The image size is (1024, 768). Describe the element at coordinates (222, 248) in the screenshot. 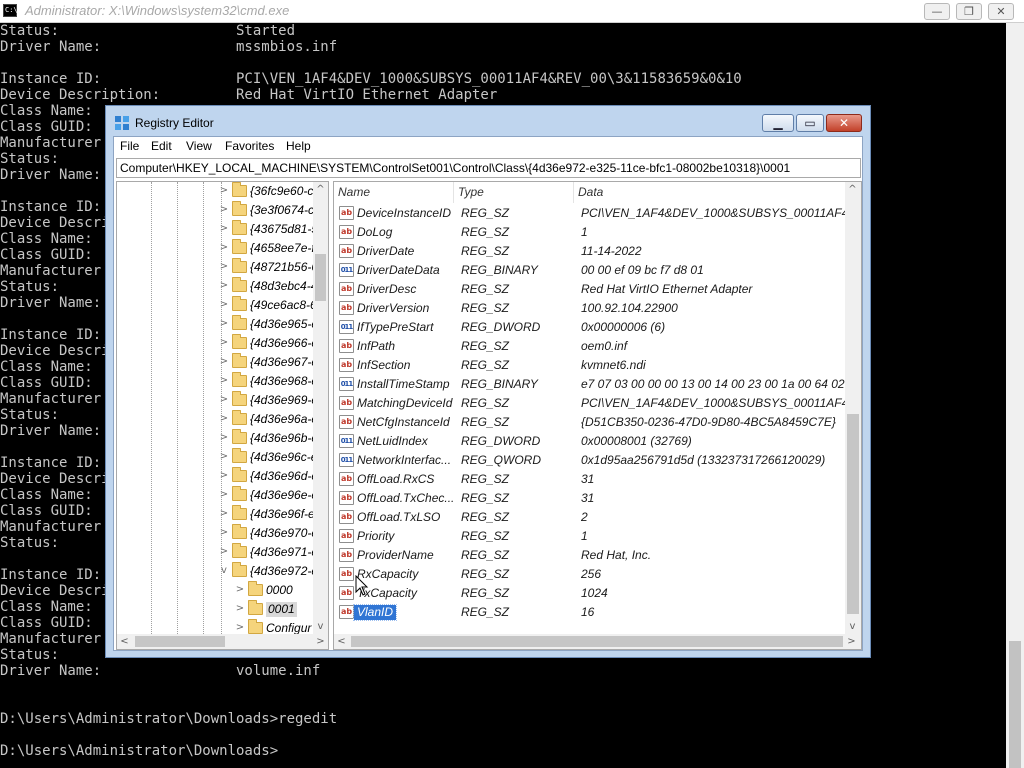

I see `tree-node: > {4658ee7e-f` at that location.